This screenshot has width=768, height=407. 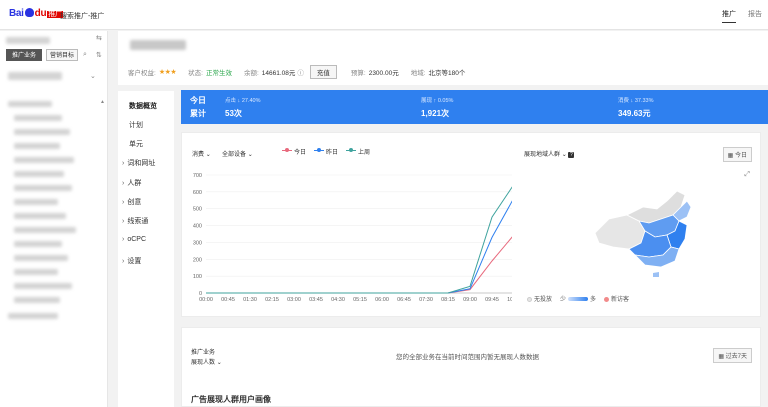 I want to click on subnav-settings: › 设置, so click(x=131, y=261).